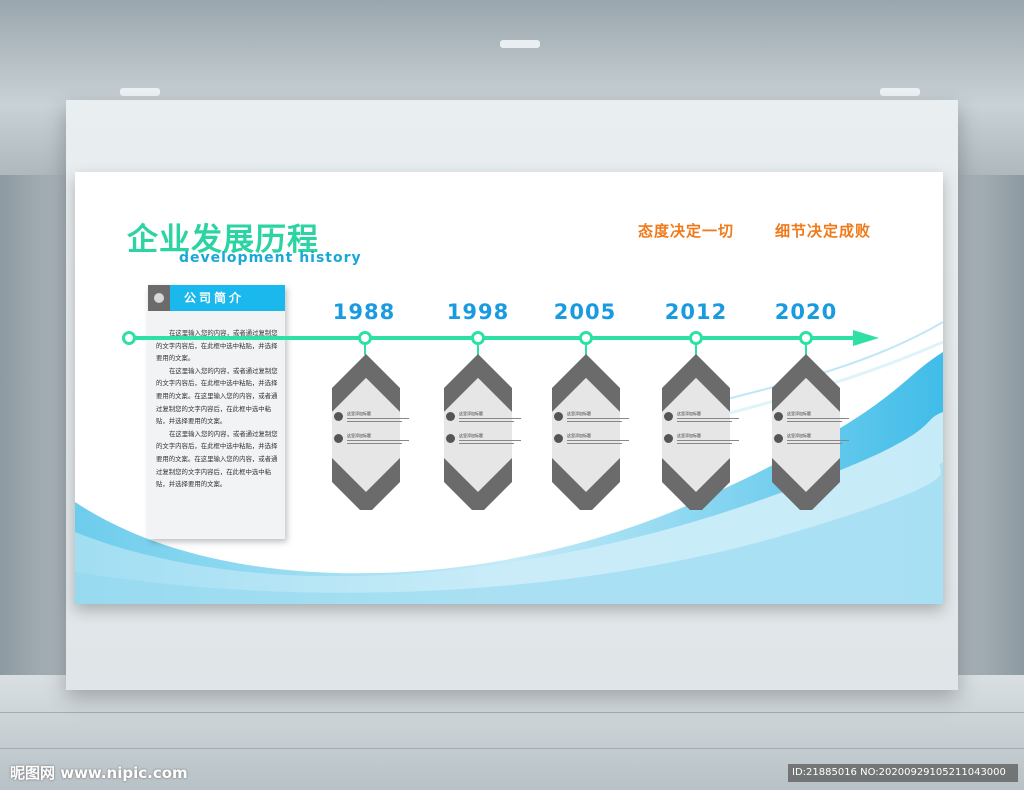 This screenshot has height=790, width=1024. I want to click on watermark-right: ID:21885016 NO:20200929105211043000, so click(903, 773).